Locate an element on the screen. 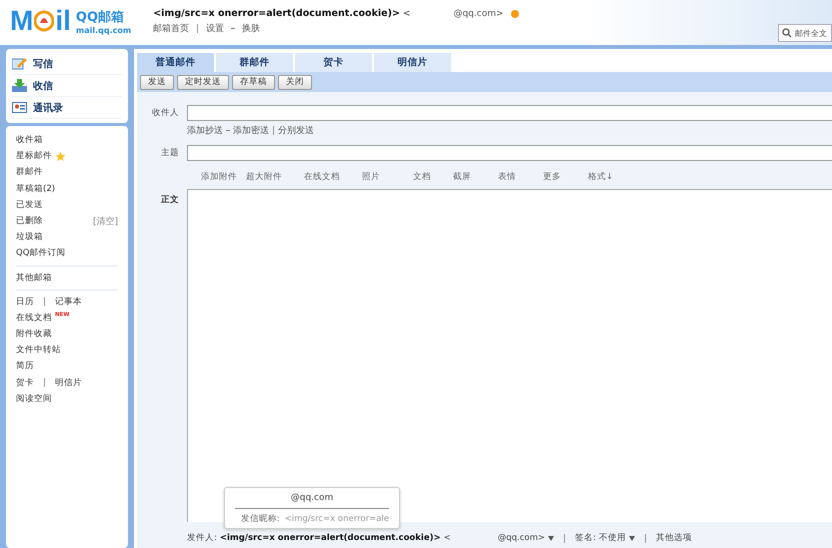 Image resolution: width=832 pixels, height=548 pixels. tool-link: 贺卡 is located at coordinates (25, 382).